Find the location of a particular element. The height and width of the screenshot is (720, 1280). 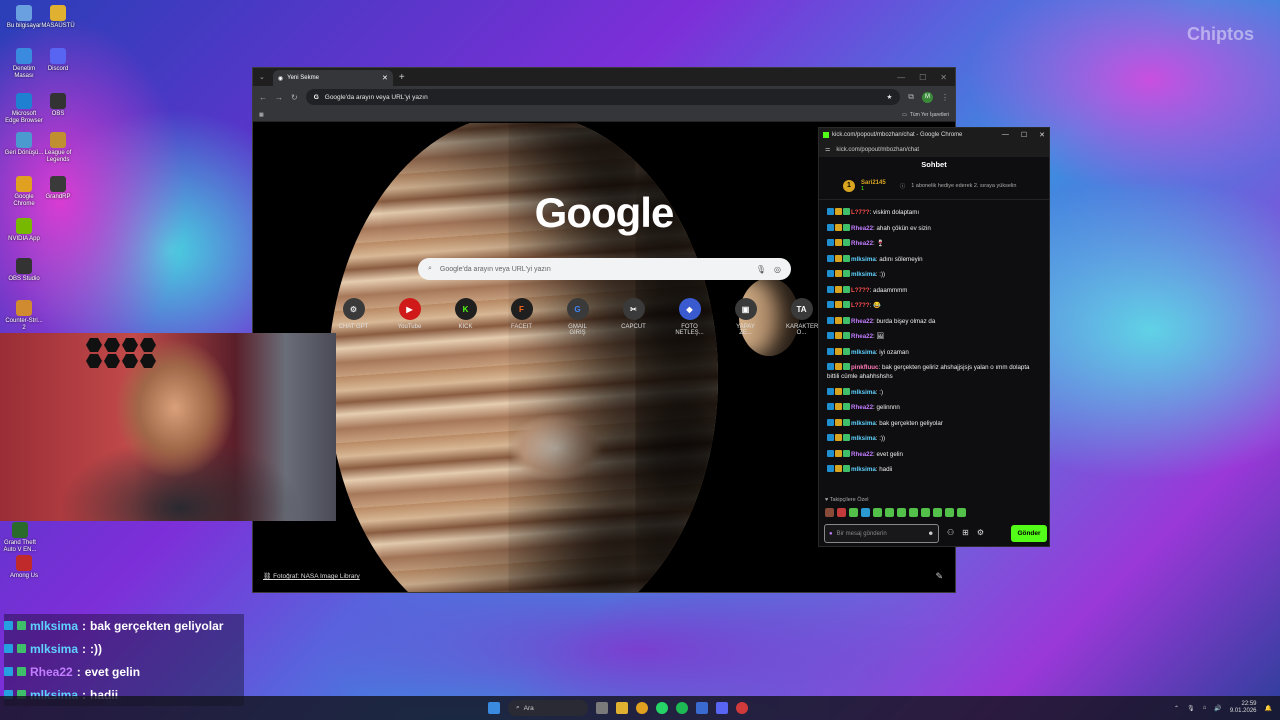

menu-icon: ⋮ is located at coordinates (945, 97).